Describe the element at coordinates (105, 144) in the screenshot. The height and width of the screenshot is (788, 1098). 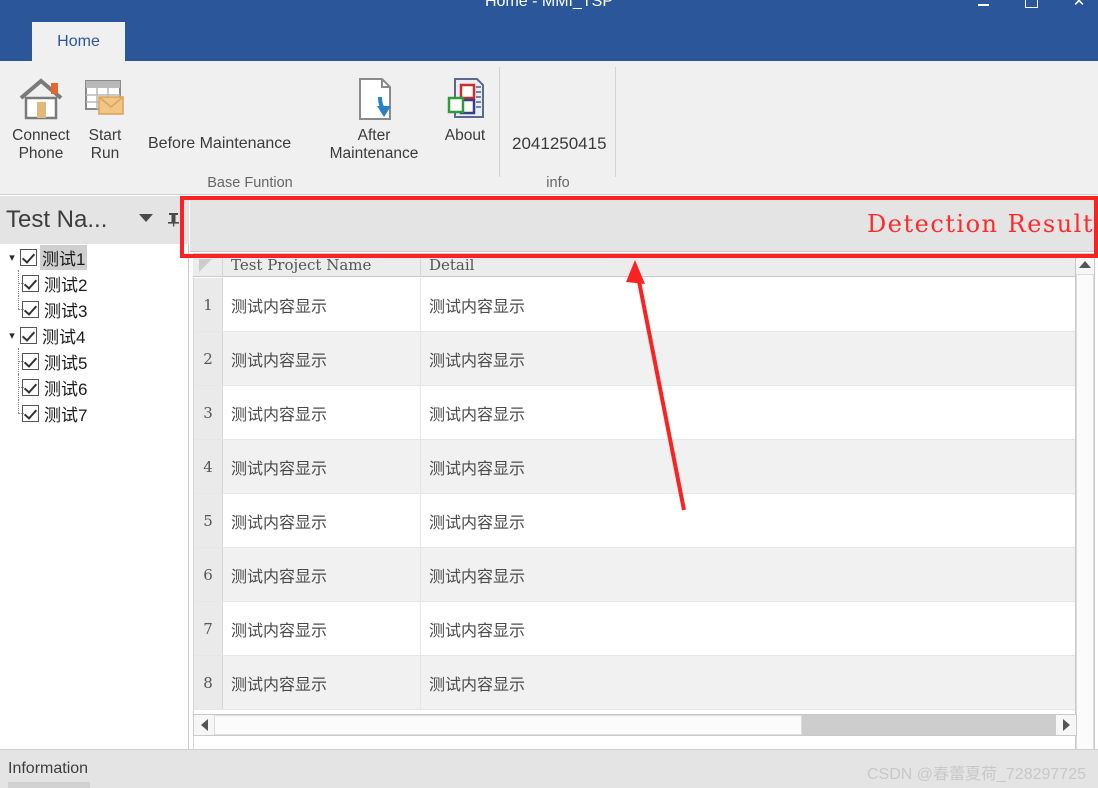
I see `start-run-label: Start Run` at that location.